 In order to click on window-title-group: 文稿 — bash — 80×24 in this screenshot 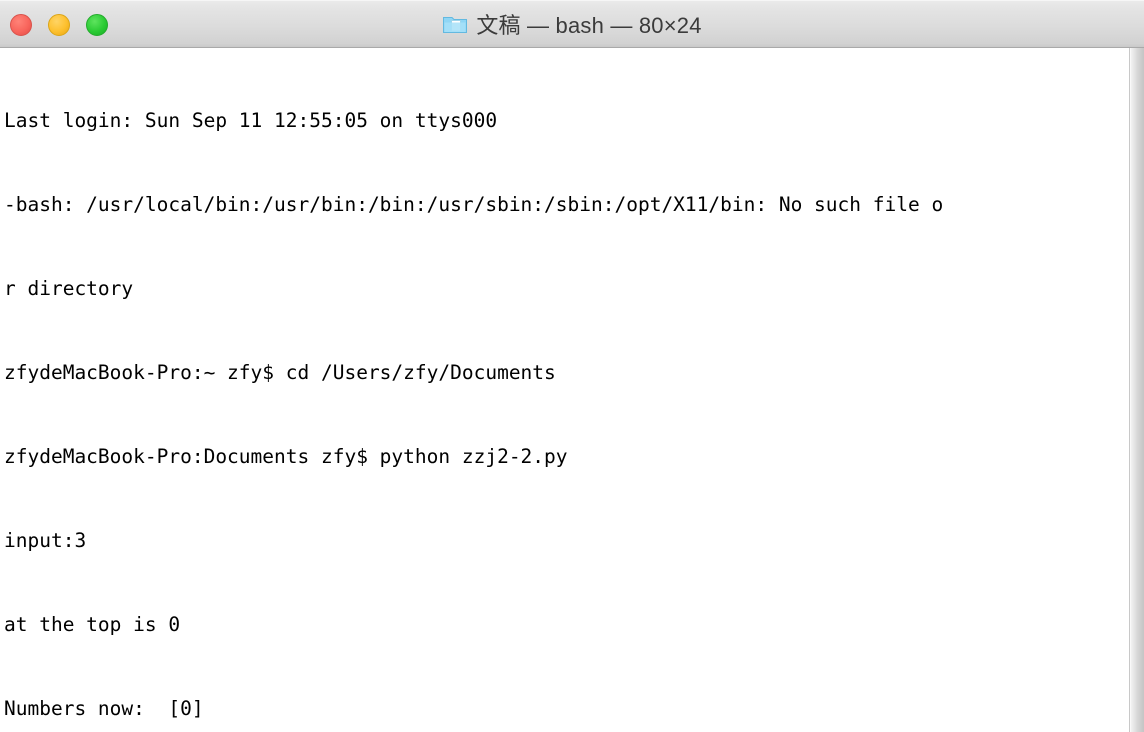, I will do `click(572, 24)`.